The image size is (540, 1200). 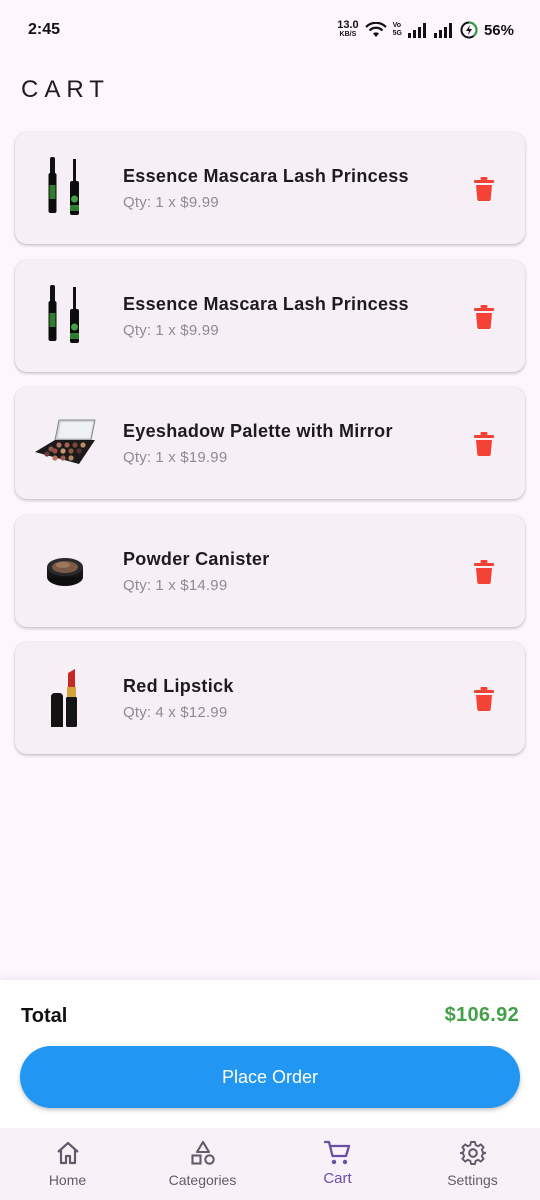 What do you see at coordinates (196, 571) in the screenshot?
I see `item-info: Powder Canister Qty: 1 x $14.99` at bounding box center [196, 571].